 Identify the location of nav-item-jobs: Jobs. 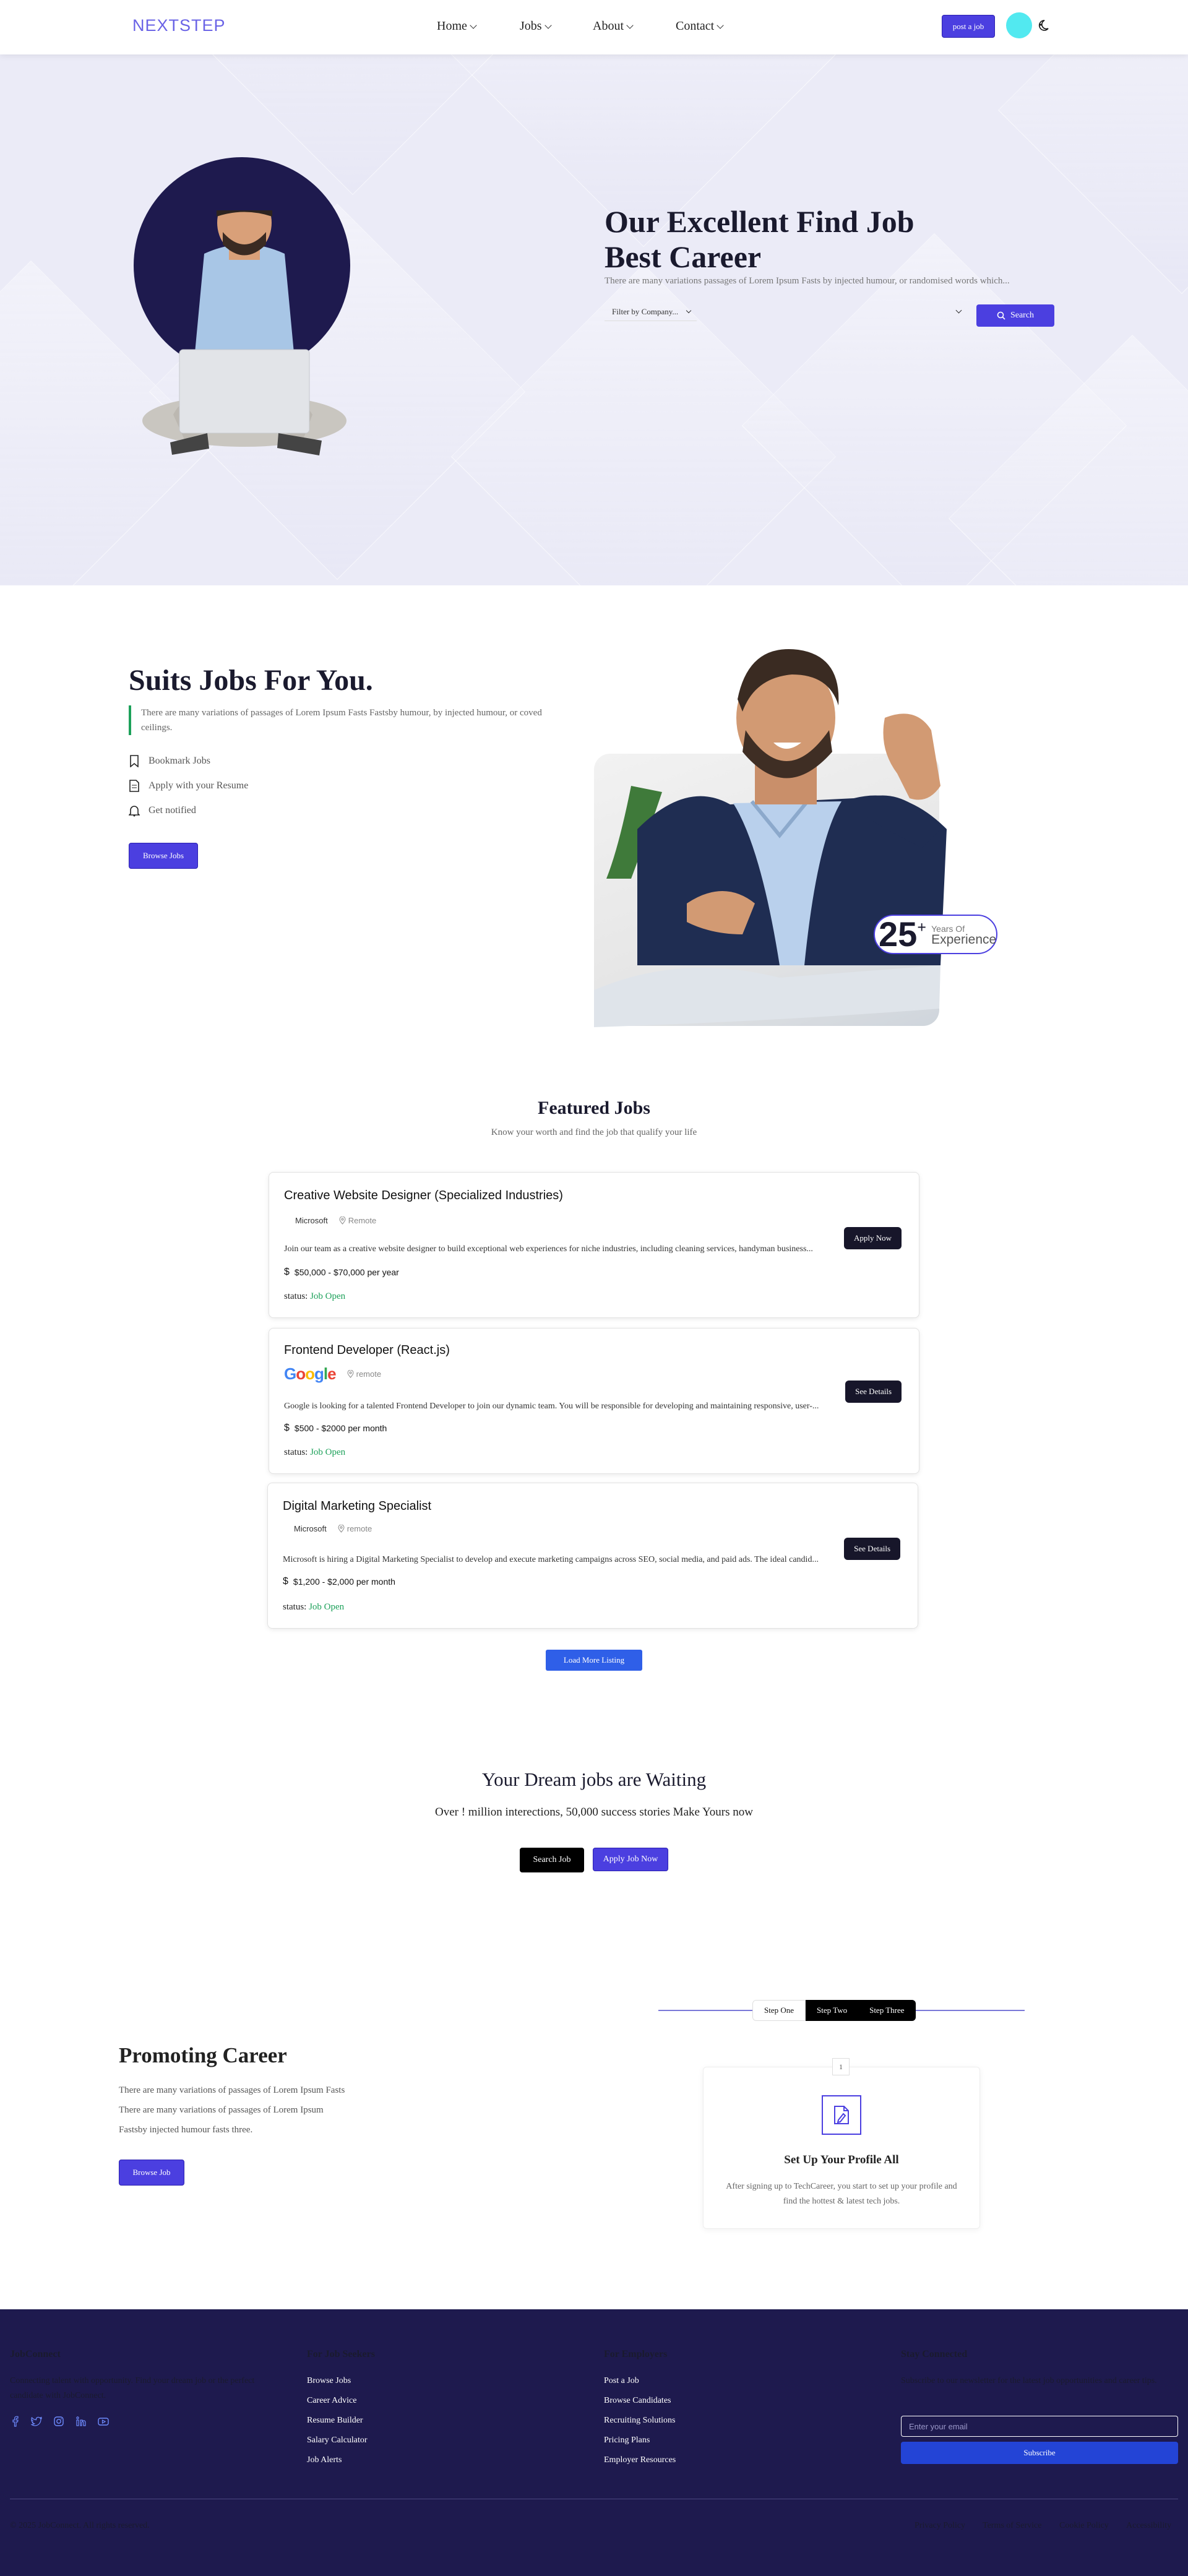
(536, 26).